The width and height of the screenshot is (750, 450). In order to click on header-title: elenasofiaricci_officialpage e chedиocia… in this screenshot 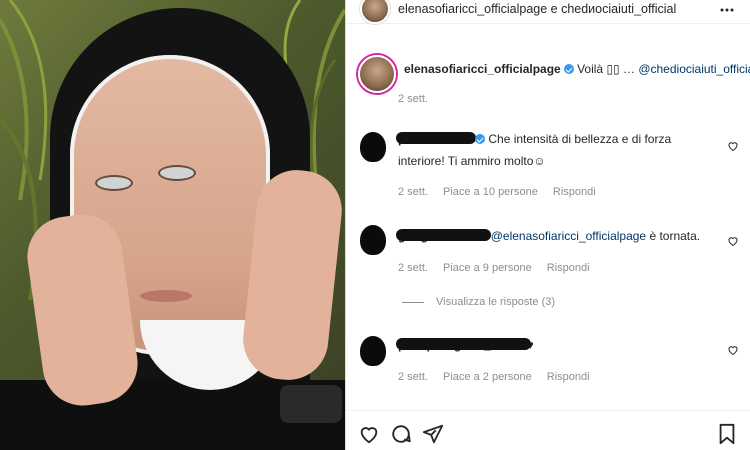, I will do `click(537, 9)`.